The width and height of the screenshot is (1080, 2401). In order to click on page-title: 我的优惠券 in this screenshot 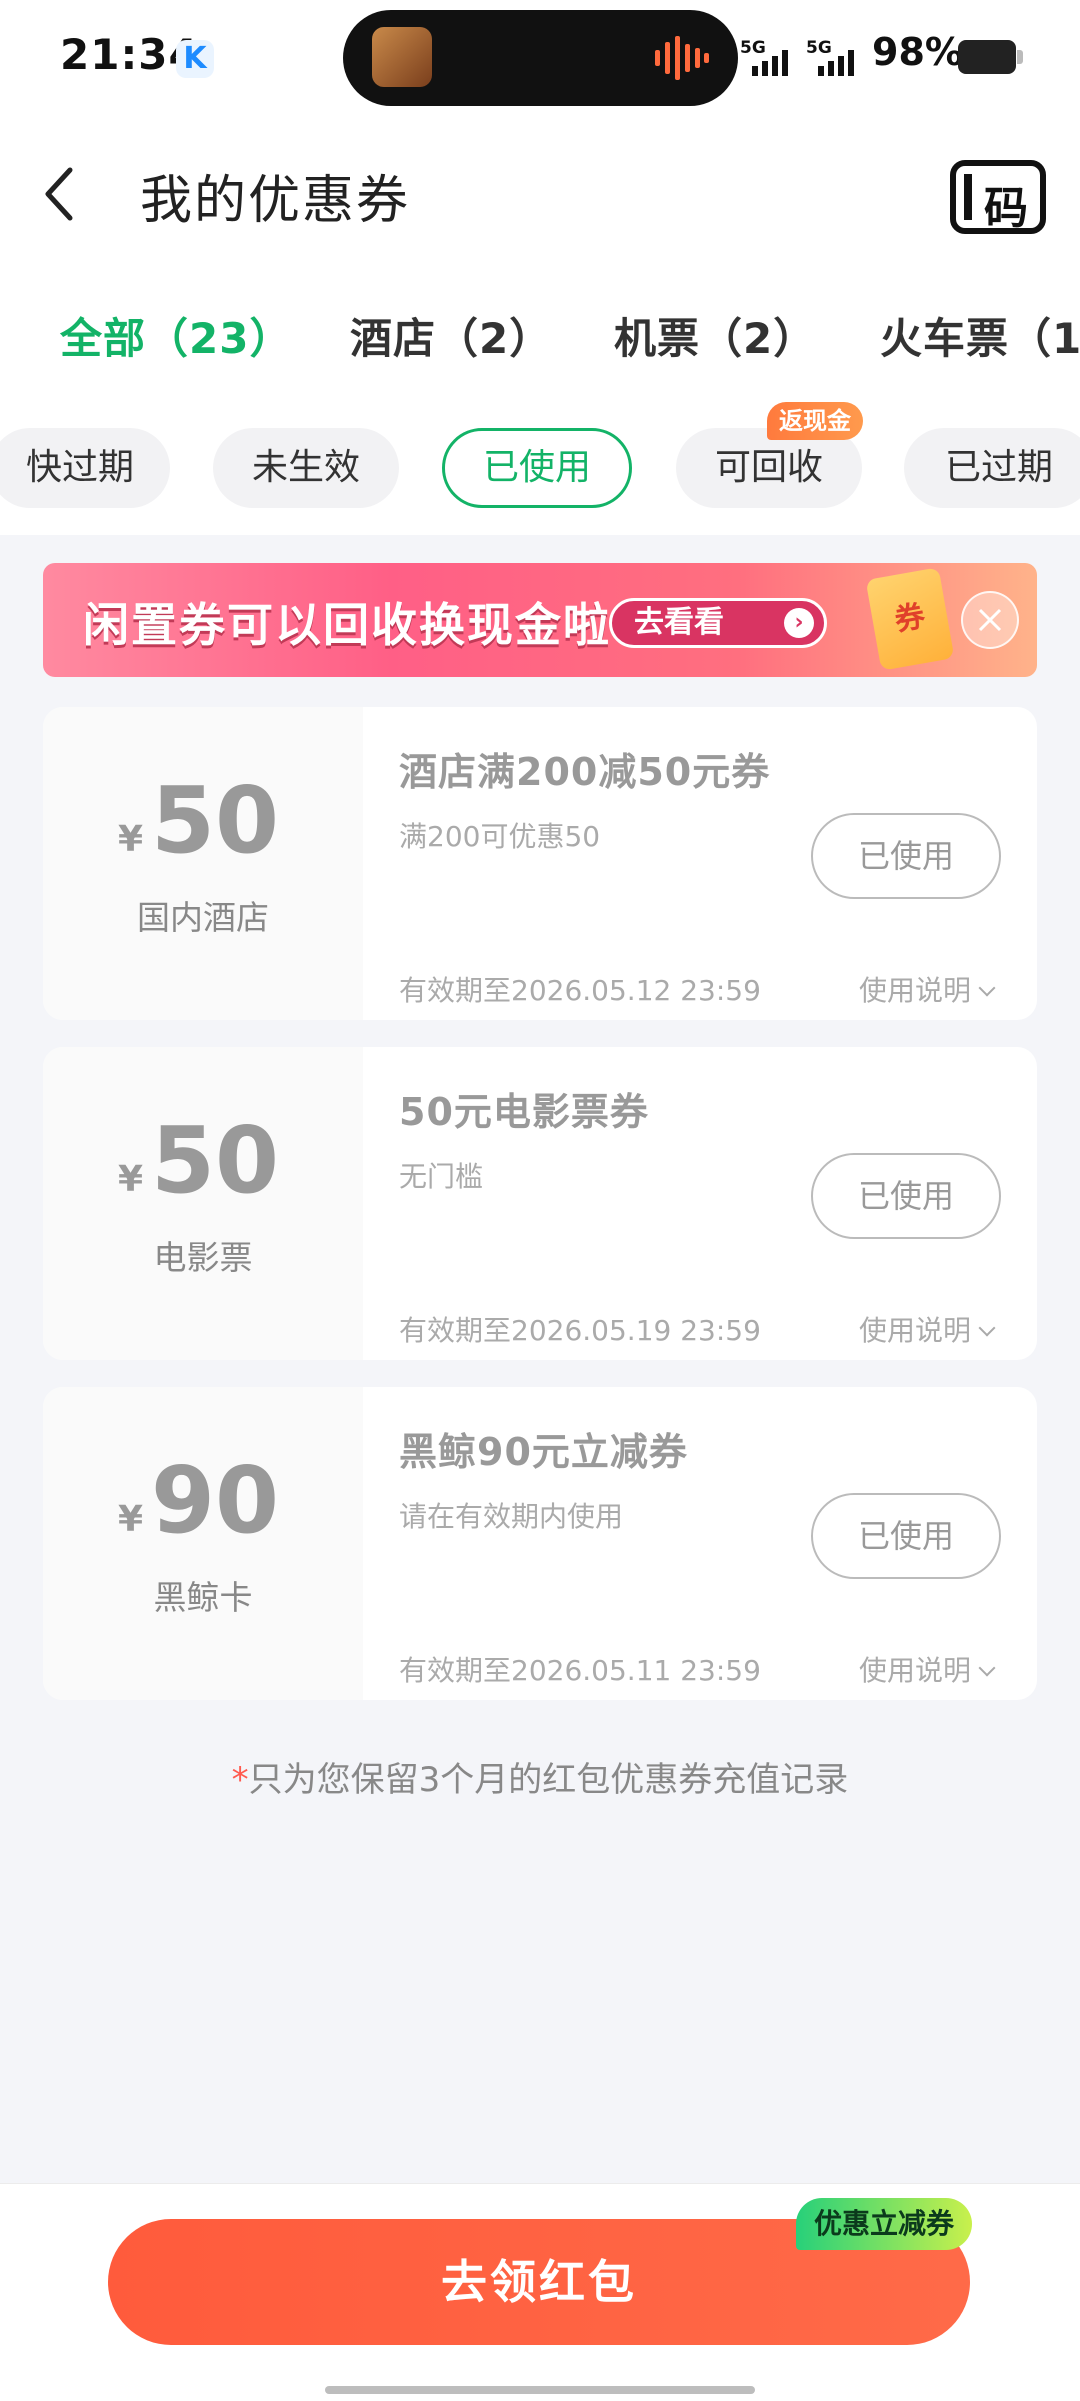, I will do `click(275, 201)`.